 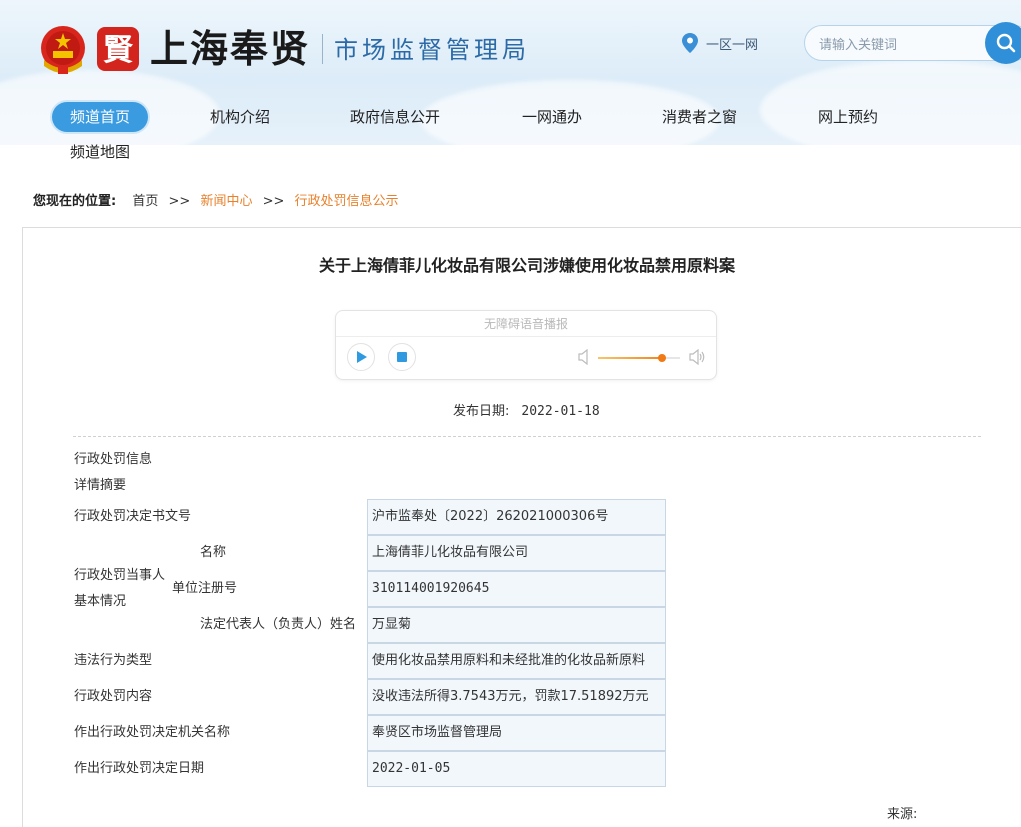 What do you see at coordinates (145, 201) in the screenshot?
I see `breadcrumb-home: 首页` at bounding box center [145, 201].